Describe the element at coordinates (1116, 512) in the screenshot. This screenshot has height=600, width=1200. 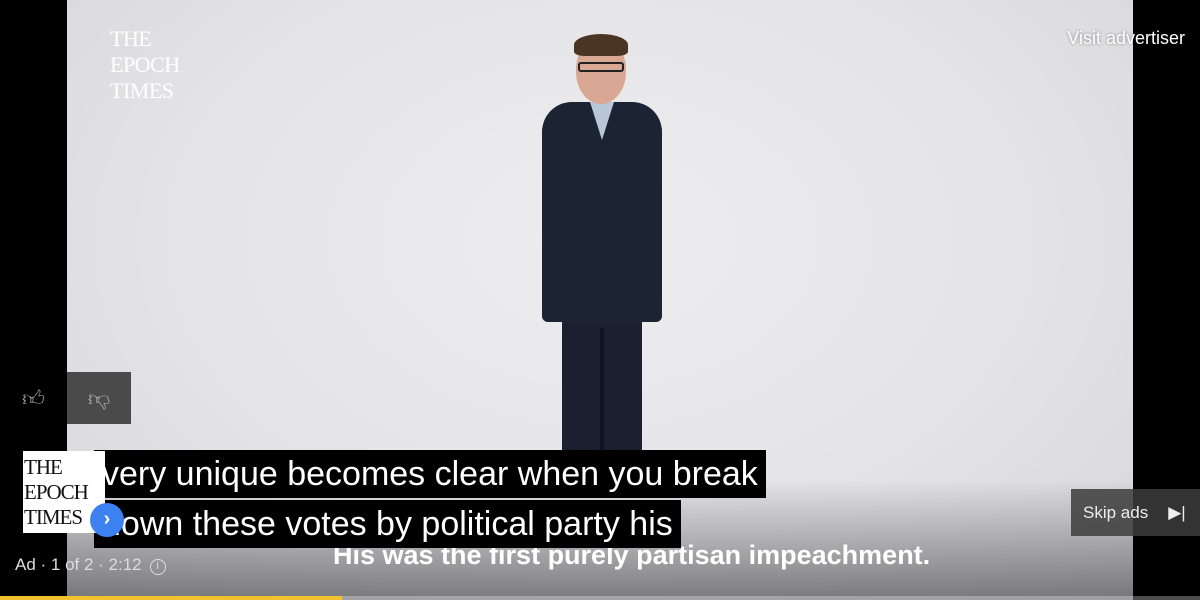
I see `skip-label: Skip ads` at that location.